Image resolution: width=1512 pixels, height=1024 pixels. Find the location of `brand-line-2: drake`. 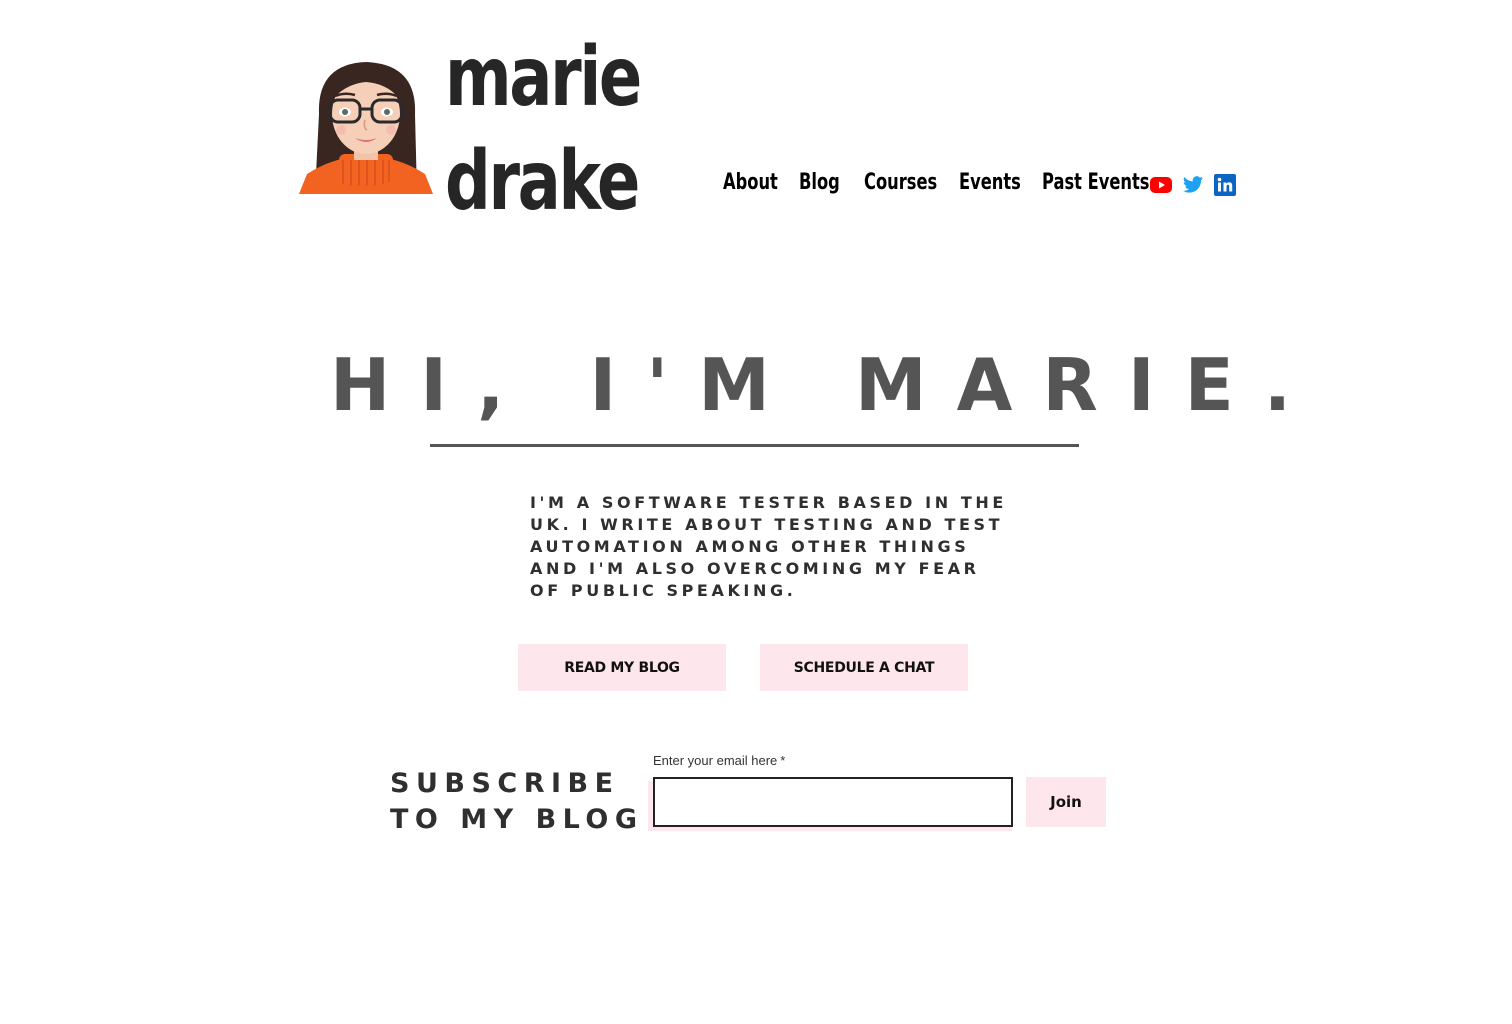

brand-line-2: drake is located at coordinates (542, 181).